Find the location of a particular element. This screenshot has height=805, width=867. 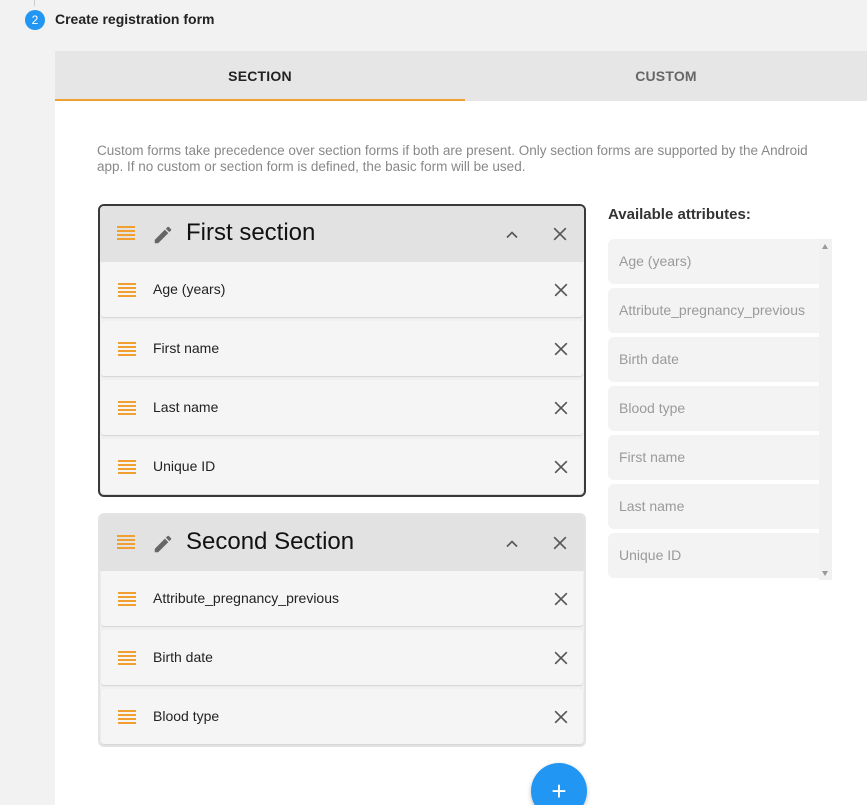

section-header: Second Section is located at coordinates (342, 543).